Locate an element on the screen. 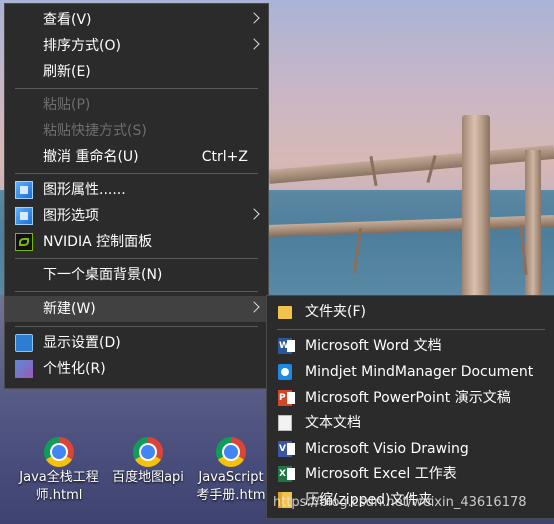 The width and height of the screenshot is (554, 524). fence-post-far is located at coordinates (533, 225).